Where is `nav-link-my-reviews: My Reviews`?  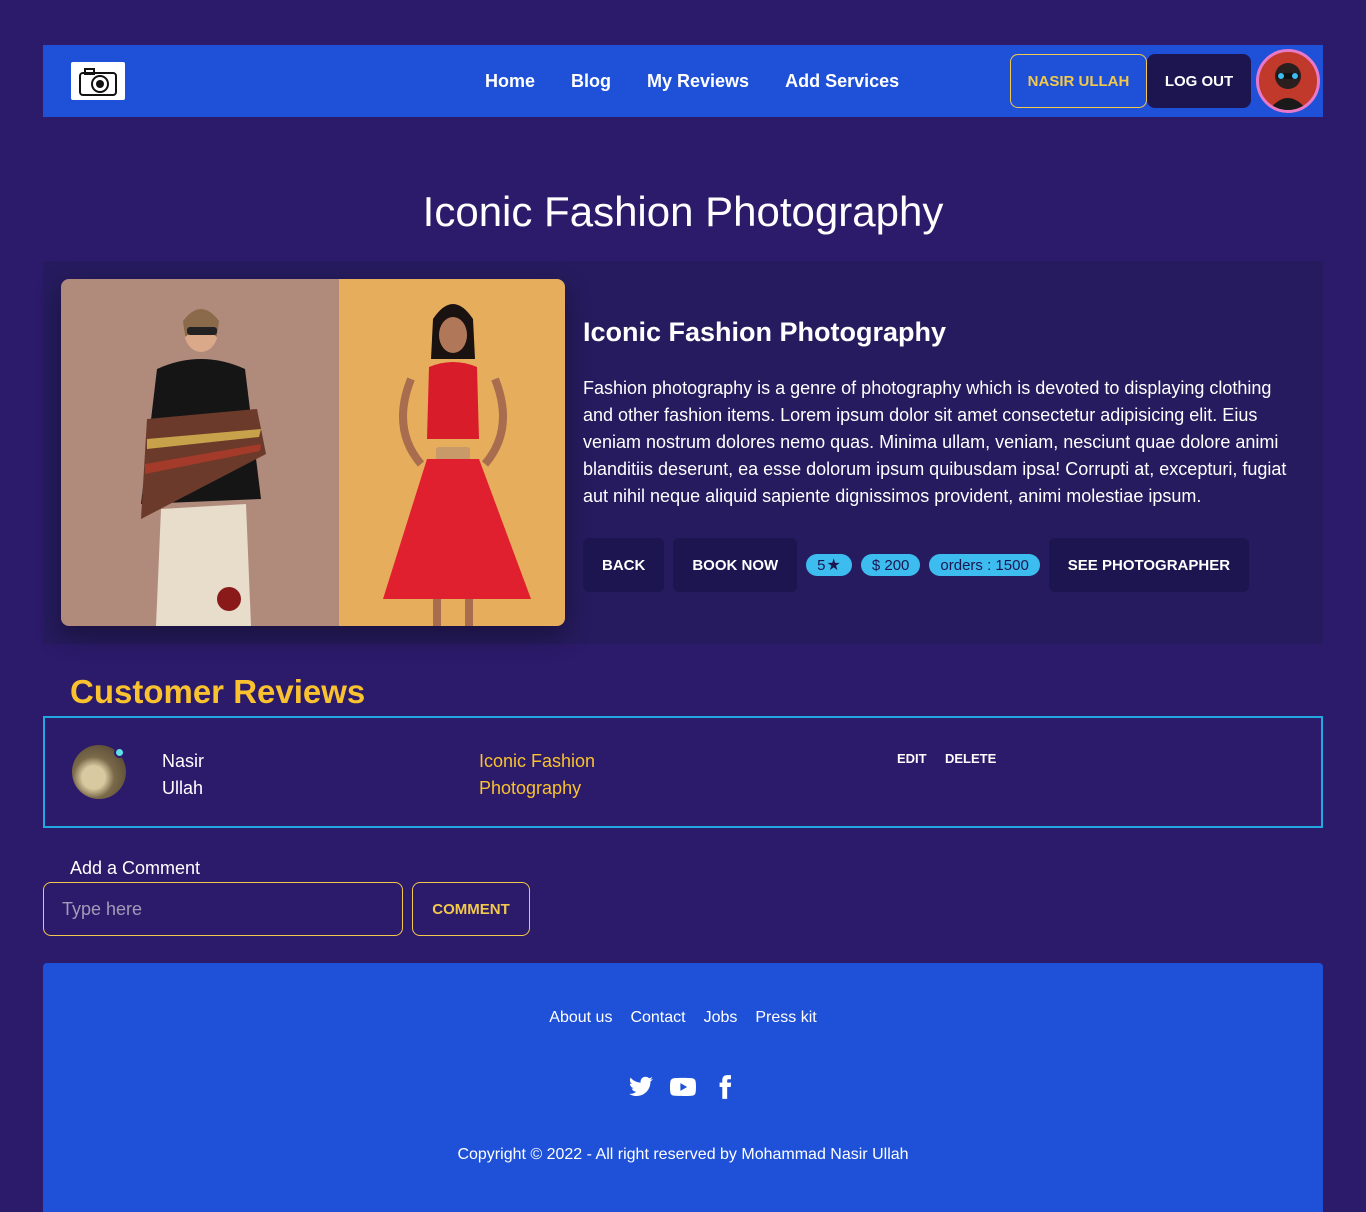 nav-link-my-reviews: My Reviews is located at coordinates (698, 81).